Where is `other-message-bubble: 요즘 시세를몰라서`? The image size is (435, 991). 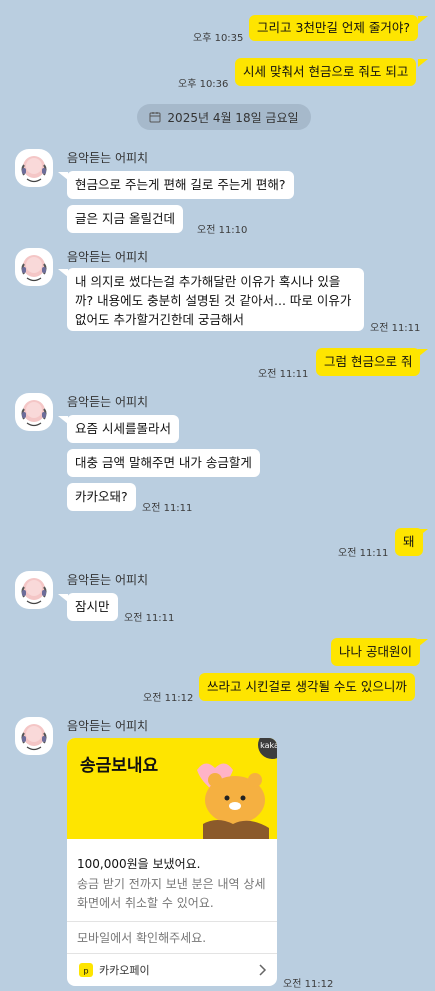
other-message-bubble: 요즘 시세를몰라서 is located at coordinates (123, 429).